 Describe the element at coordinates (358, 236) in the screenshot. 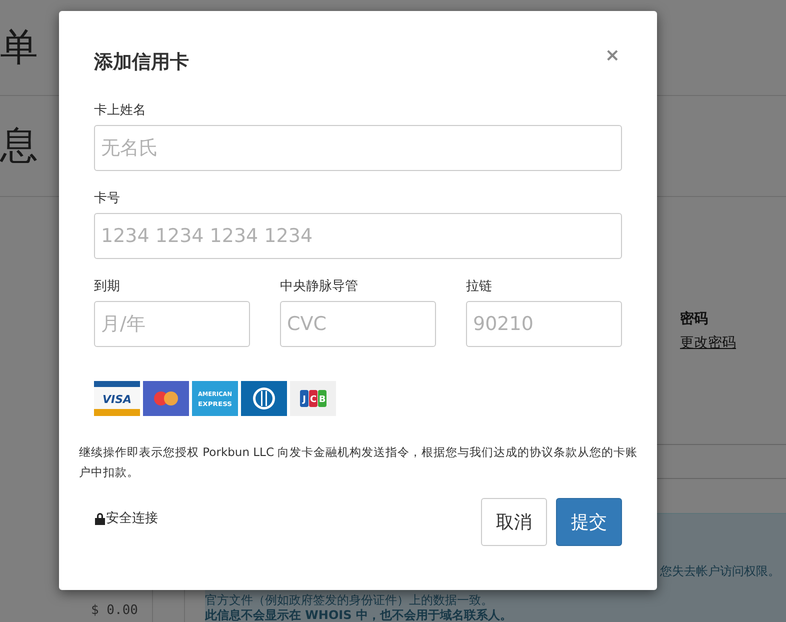

I see `input-field: 1234 1234 1234 1234` at that location.